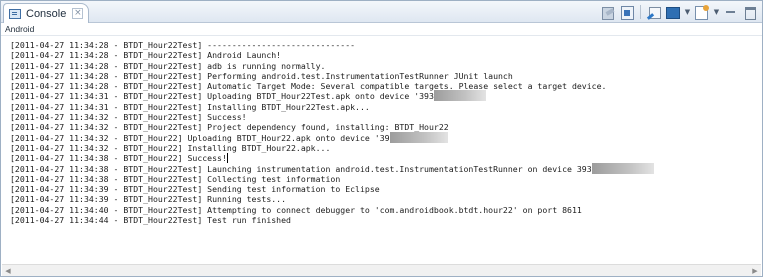 This screenshot has width=763, height=277. I want to click on tab-console: Console ×, so click(46, 13).